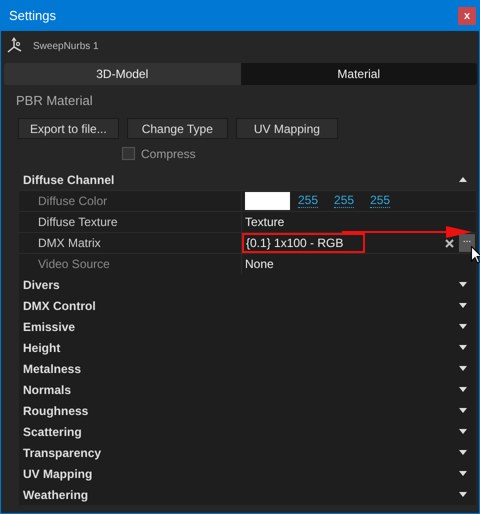 The width and height of the screenshot is (480, 514). I want to click on section-header: Scattering, so click(247, 431).